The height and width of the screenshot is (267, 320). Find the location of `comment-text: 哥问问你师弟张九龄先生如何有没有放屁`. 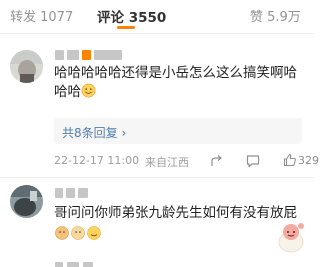

comment-text: 哥问问你师弟张九龄先生如何有没有放屁 is located at coordinates (175, 213).